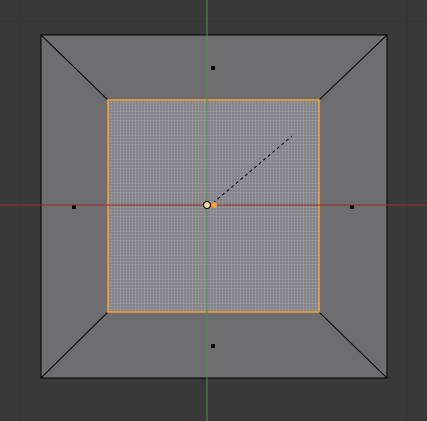  Describe the element at coordinates (74, 207) in the screenshot. I see `face-dot-left` at that location.